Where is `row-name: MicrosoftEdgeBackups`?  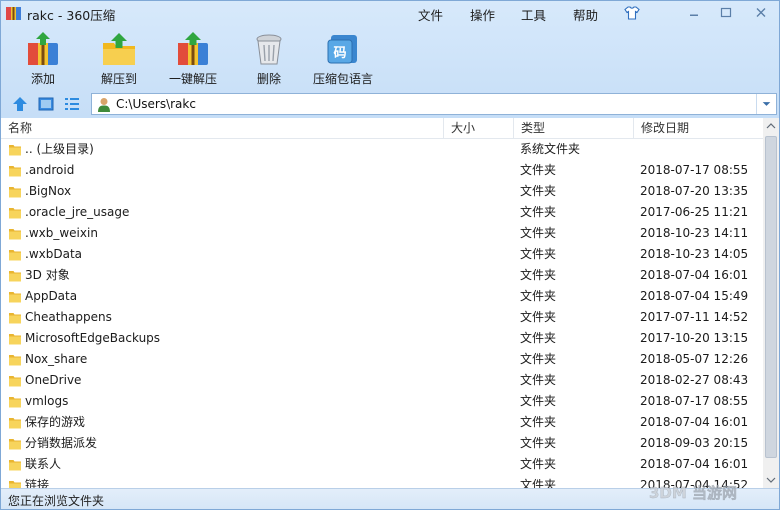 row-name: MicrosoftEdgeBackups is located at coordinates (93, 338).